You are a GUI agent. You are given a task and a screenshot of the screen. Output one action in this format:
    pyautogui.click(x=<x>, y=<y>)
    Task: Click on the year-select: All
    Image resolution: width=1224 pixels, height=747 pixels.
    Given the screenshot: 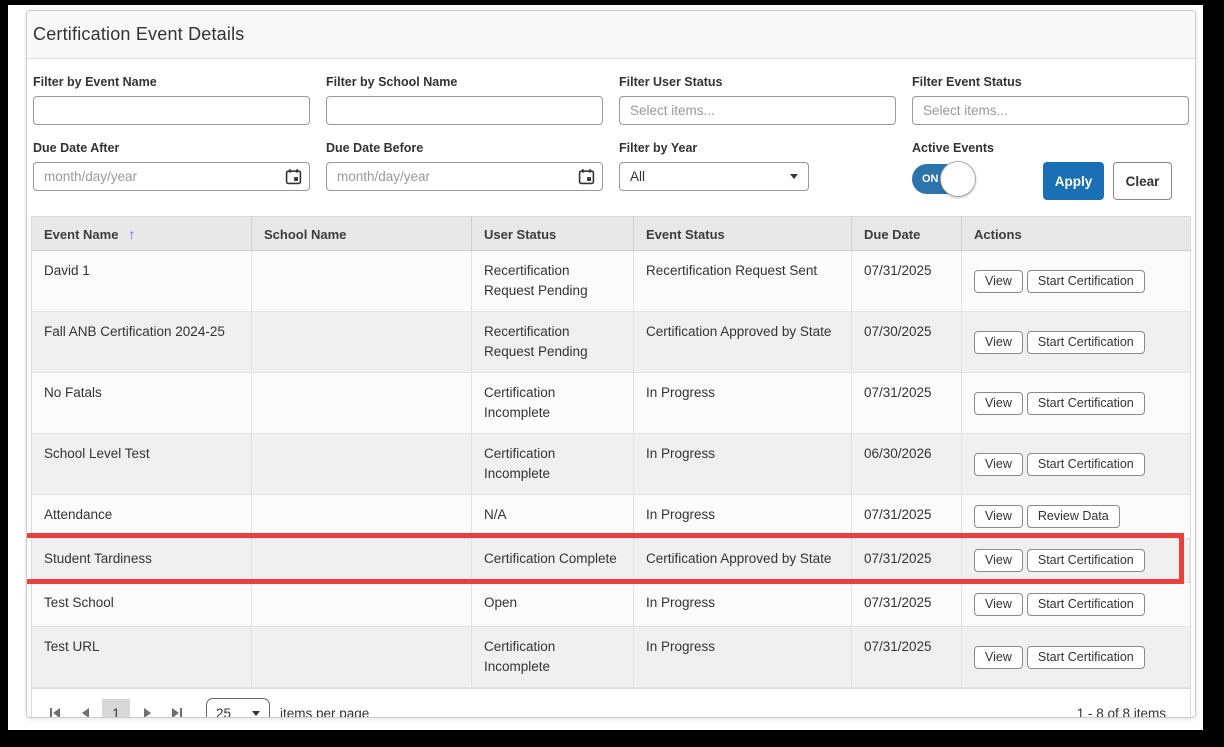 What is the action you would take?
    pyautogui.click(x=714, y=176)
    